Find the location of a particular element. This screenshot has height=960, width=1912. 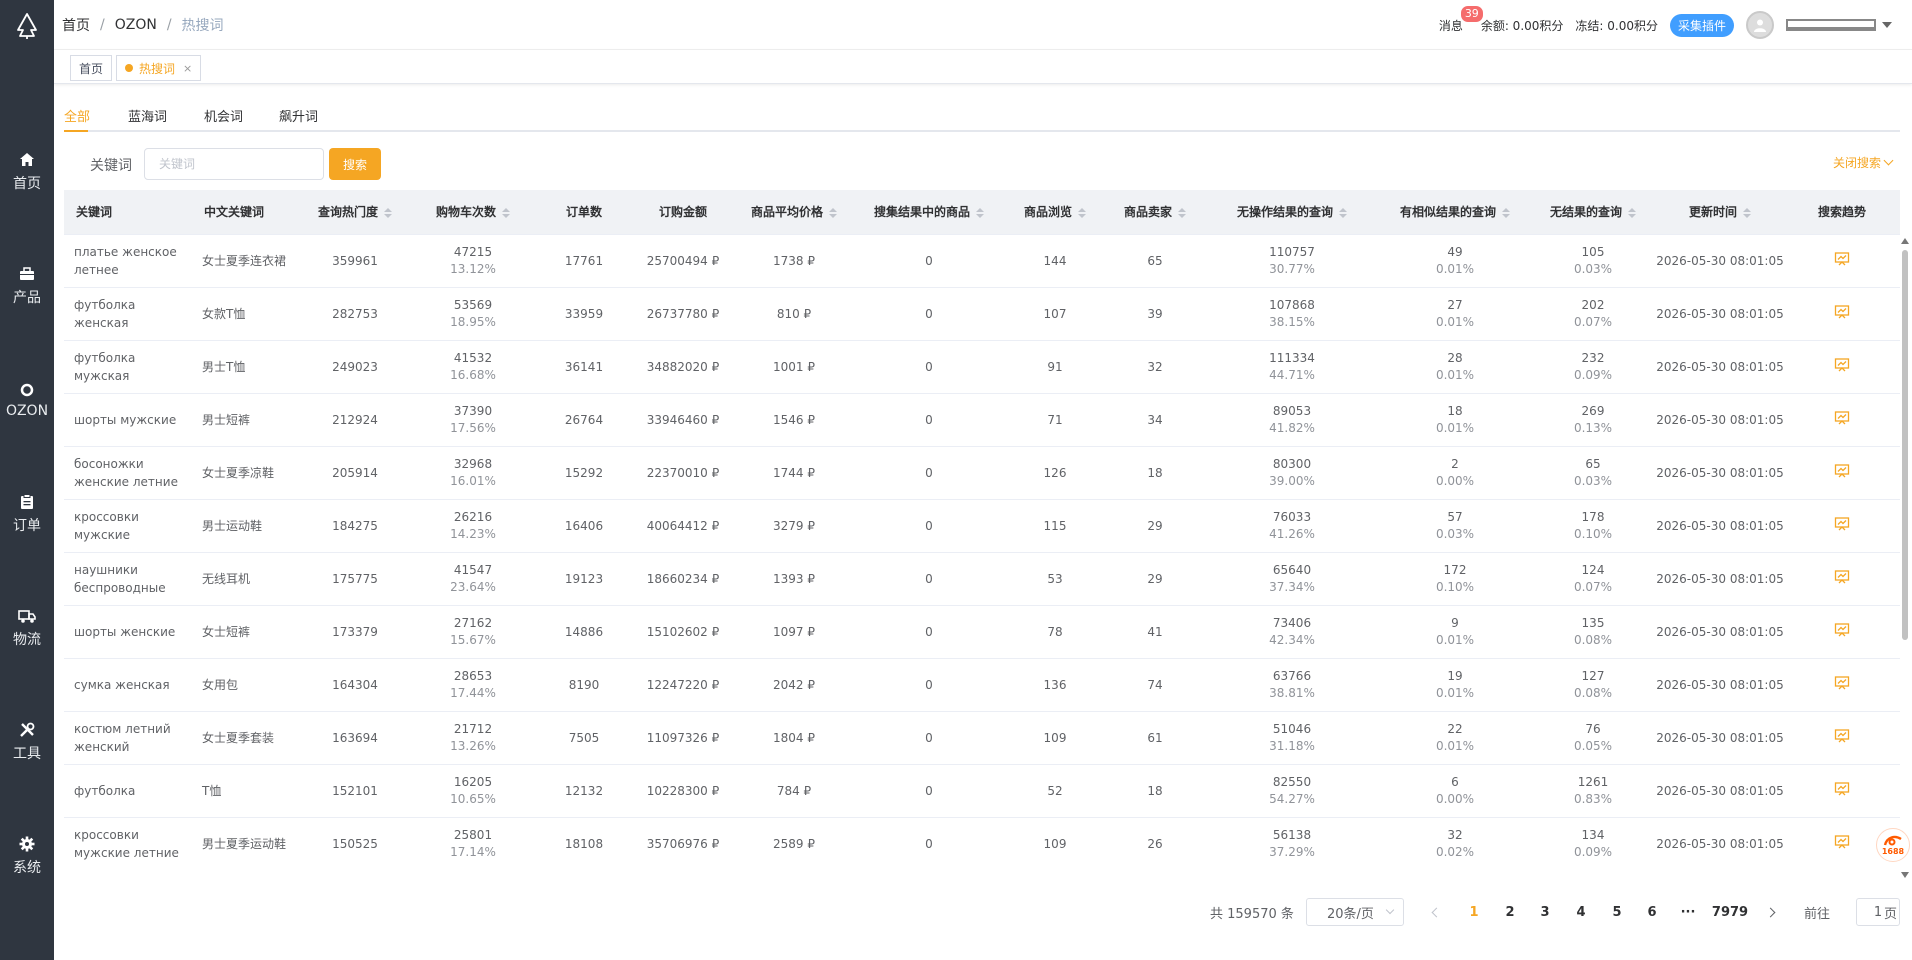

page-last: 7979 is located at coordinates (1730, 912).